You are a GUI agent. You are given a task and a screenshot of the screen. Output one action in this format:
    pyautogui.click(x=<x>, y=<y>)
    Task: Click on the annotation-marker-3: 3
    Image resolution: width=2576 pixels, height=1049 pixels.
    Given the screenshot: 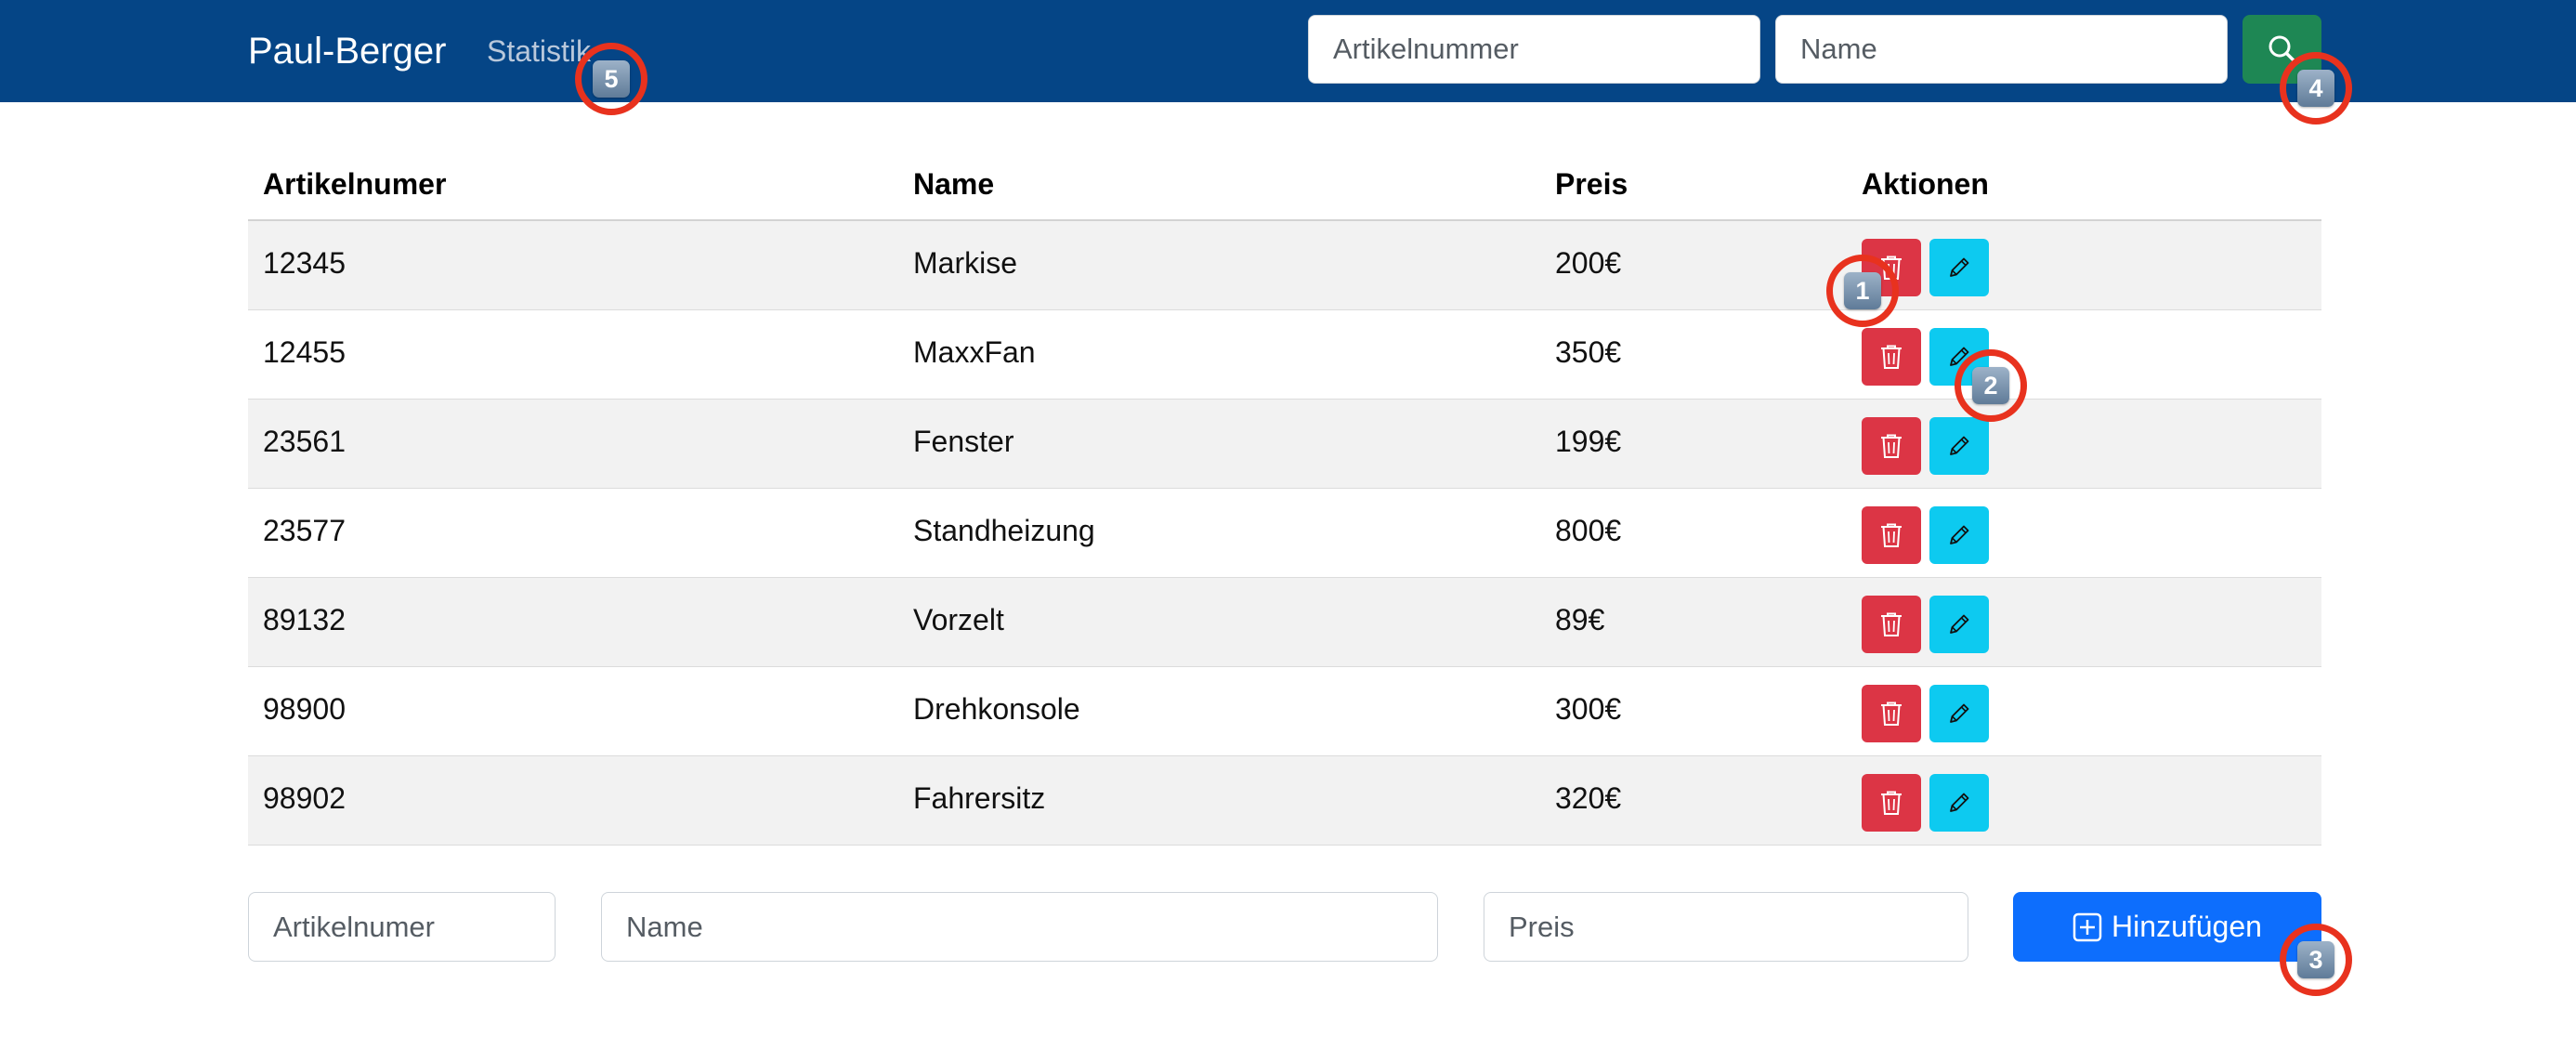 What is the action you would take?
    pyautogui.click(x=2316, y=960)
    